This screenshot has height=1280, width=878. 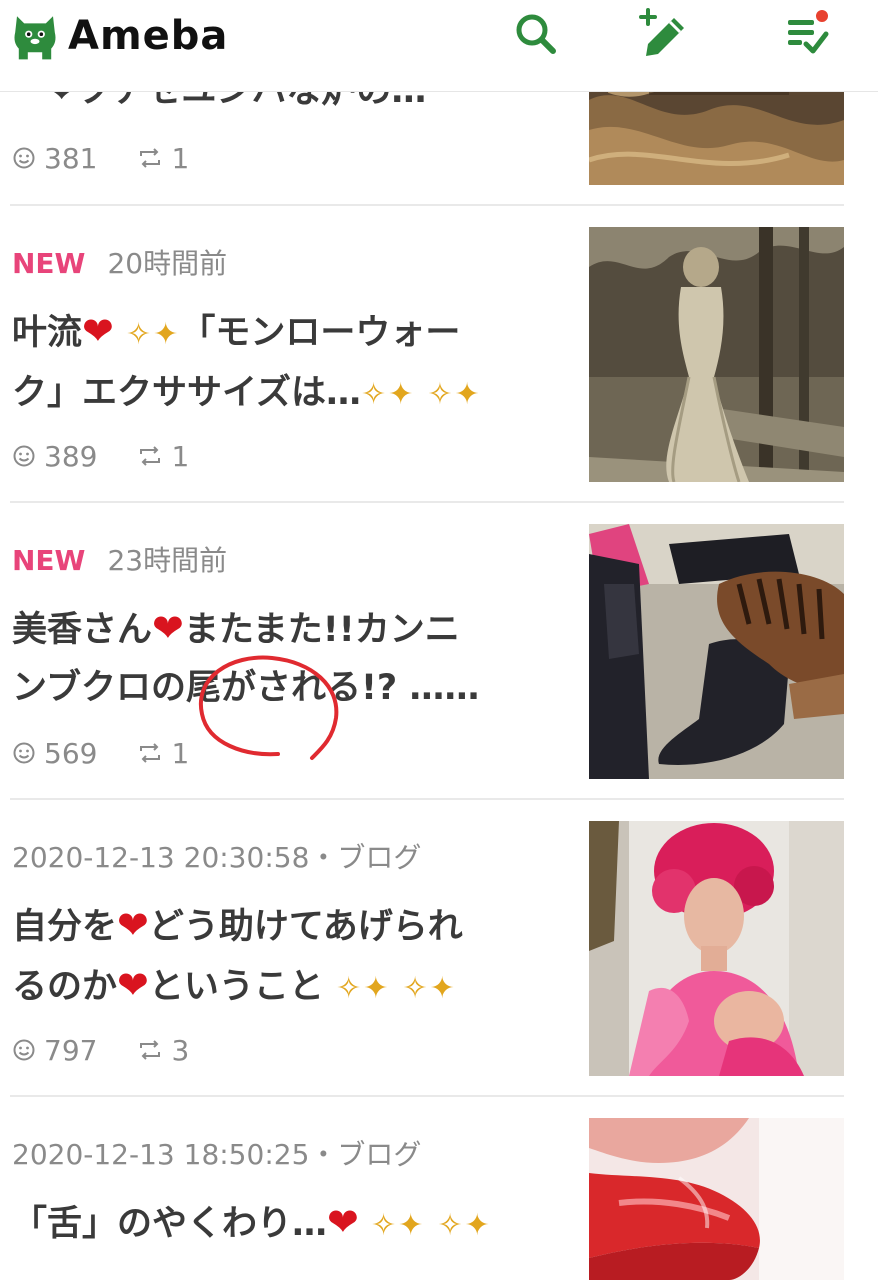 I want to click on app-header: Ameba, so click(x=439, y=46).